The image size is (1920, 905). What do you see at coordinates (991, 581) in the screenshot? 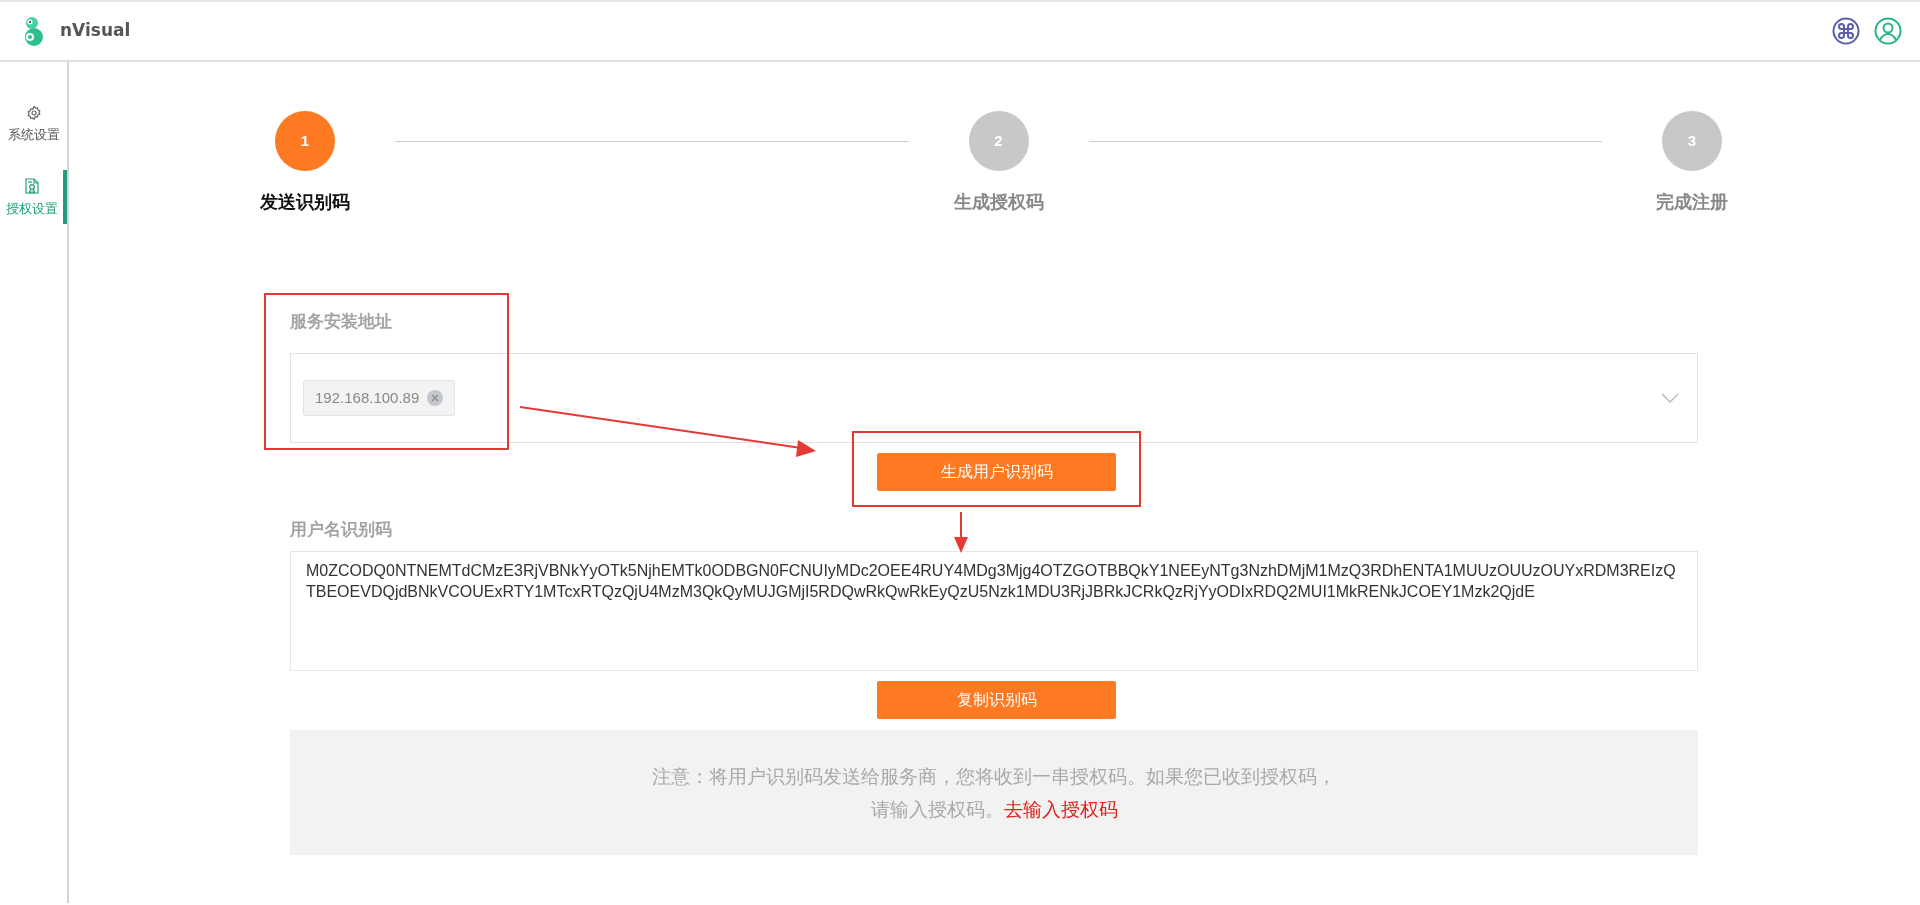
I see `identification-code: M0ZCODQ0NTNEMTdCMzE3RjVBNkYyOTk5NjhEMTk0ODBGN0FCNUIyMDc2OEE4RUY4MDg3Mjg4OTZGOTBBQkY1NEEyNTg3NzhDMjM1MzQ3RDhENTA1MUUzOUUzOUYxRDM3REIzQTBEOEVDQjdBNkVCOUExRTY1MTcxRTQzQjU4MzM3QkQyMUJGMjI5RDQwRkQwRkEyQzU5Nzk1MDU3RjJBRkJCRkQzRjYyODIxRDQ2MUI1MkRENkJCOEY1Mzk2QjdE` at bounding box center [991, 581].